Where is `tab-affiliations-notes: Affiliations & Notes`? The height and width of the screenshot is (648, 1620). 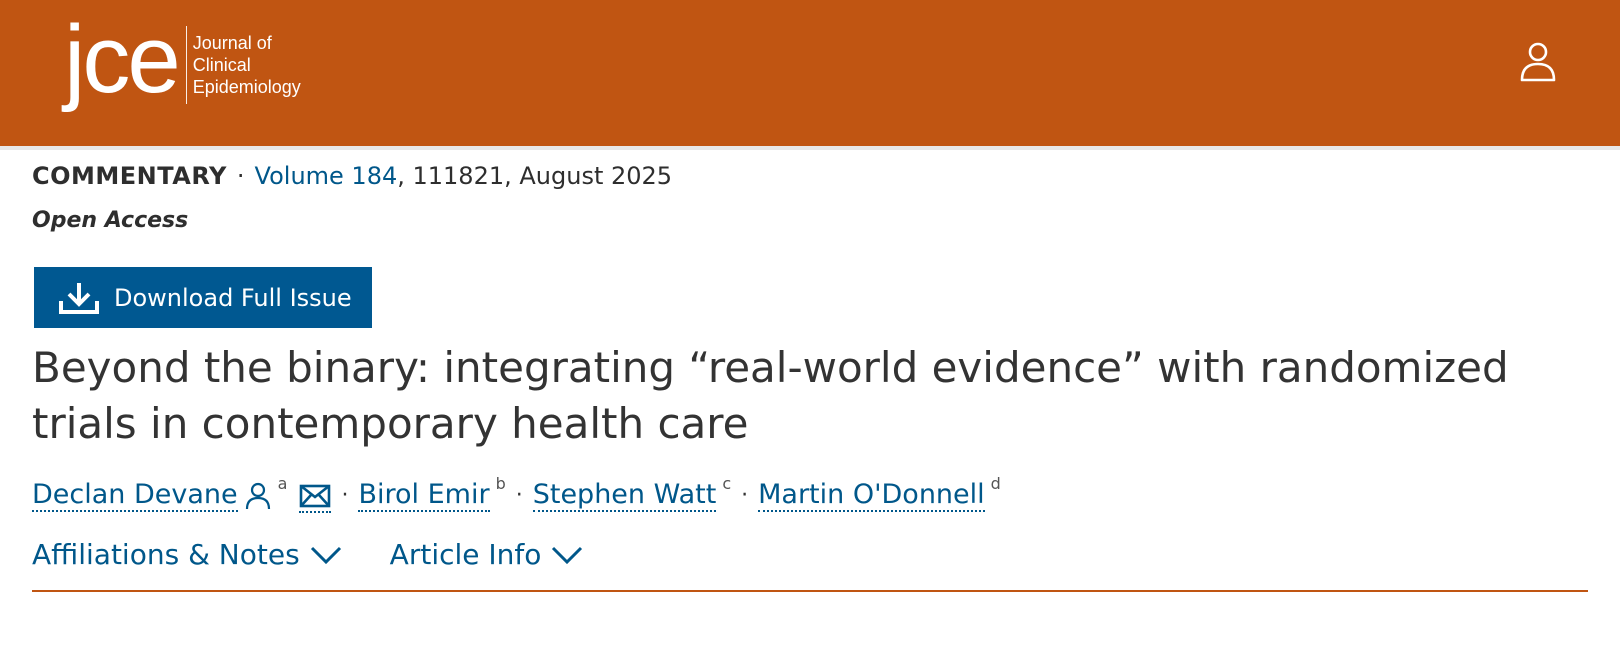
tab-affiliations-notes: Affiliations & Notes is located at coordinates (187, 554).